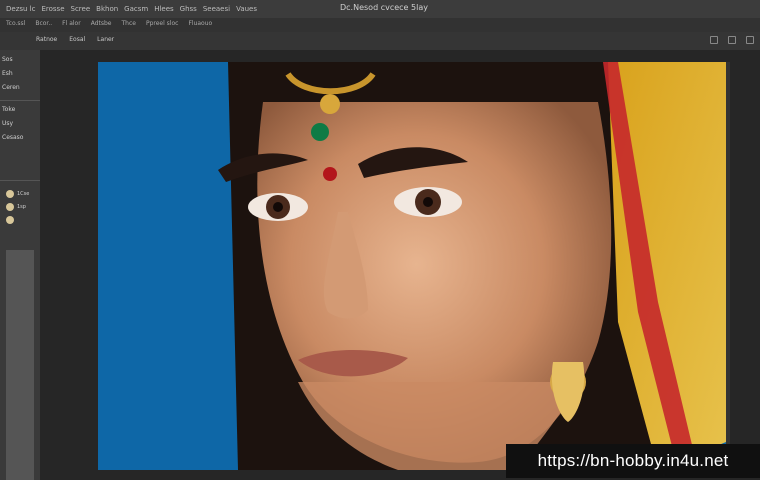 The image size is (760, 480). I want to click on menu-item-window: Vaues, so click(246, 9).